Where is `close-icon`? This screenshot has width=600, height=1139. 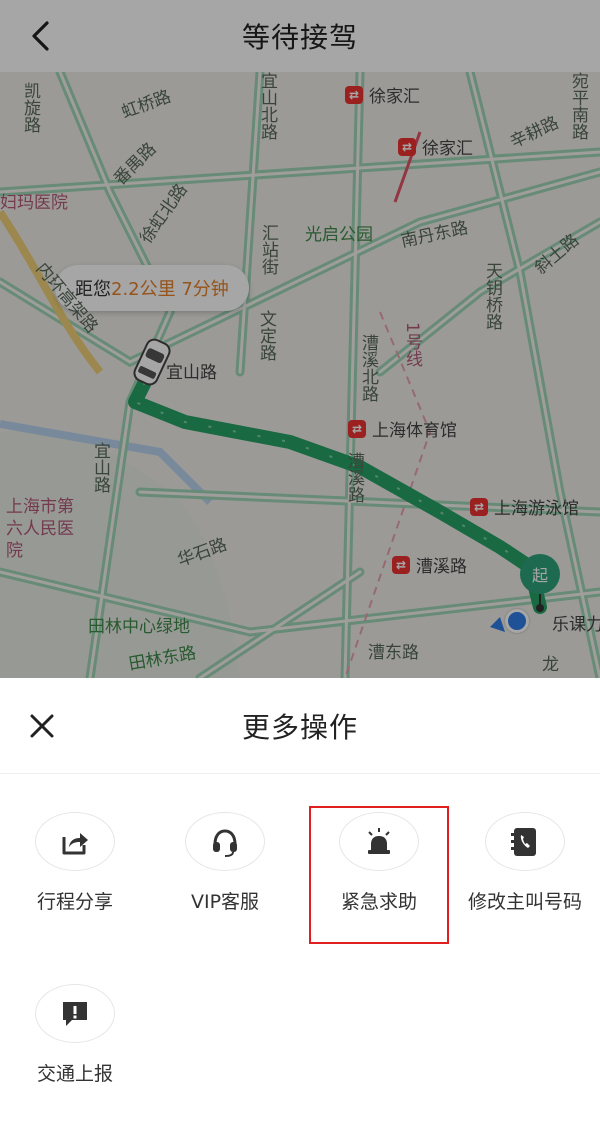 close-icon is located at coordinates (42, 726).